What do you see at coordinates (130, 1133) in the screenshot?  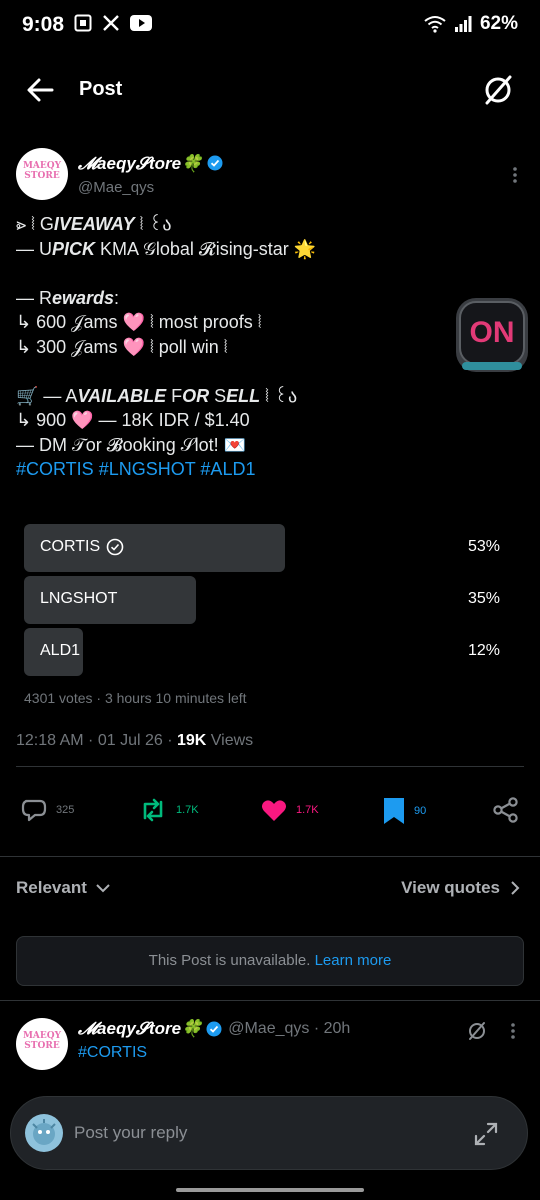 I see `reply-input-placeholder: Post your reply` at bounding box center [130, 1133].